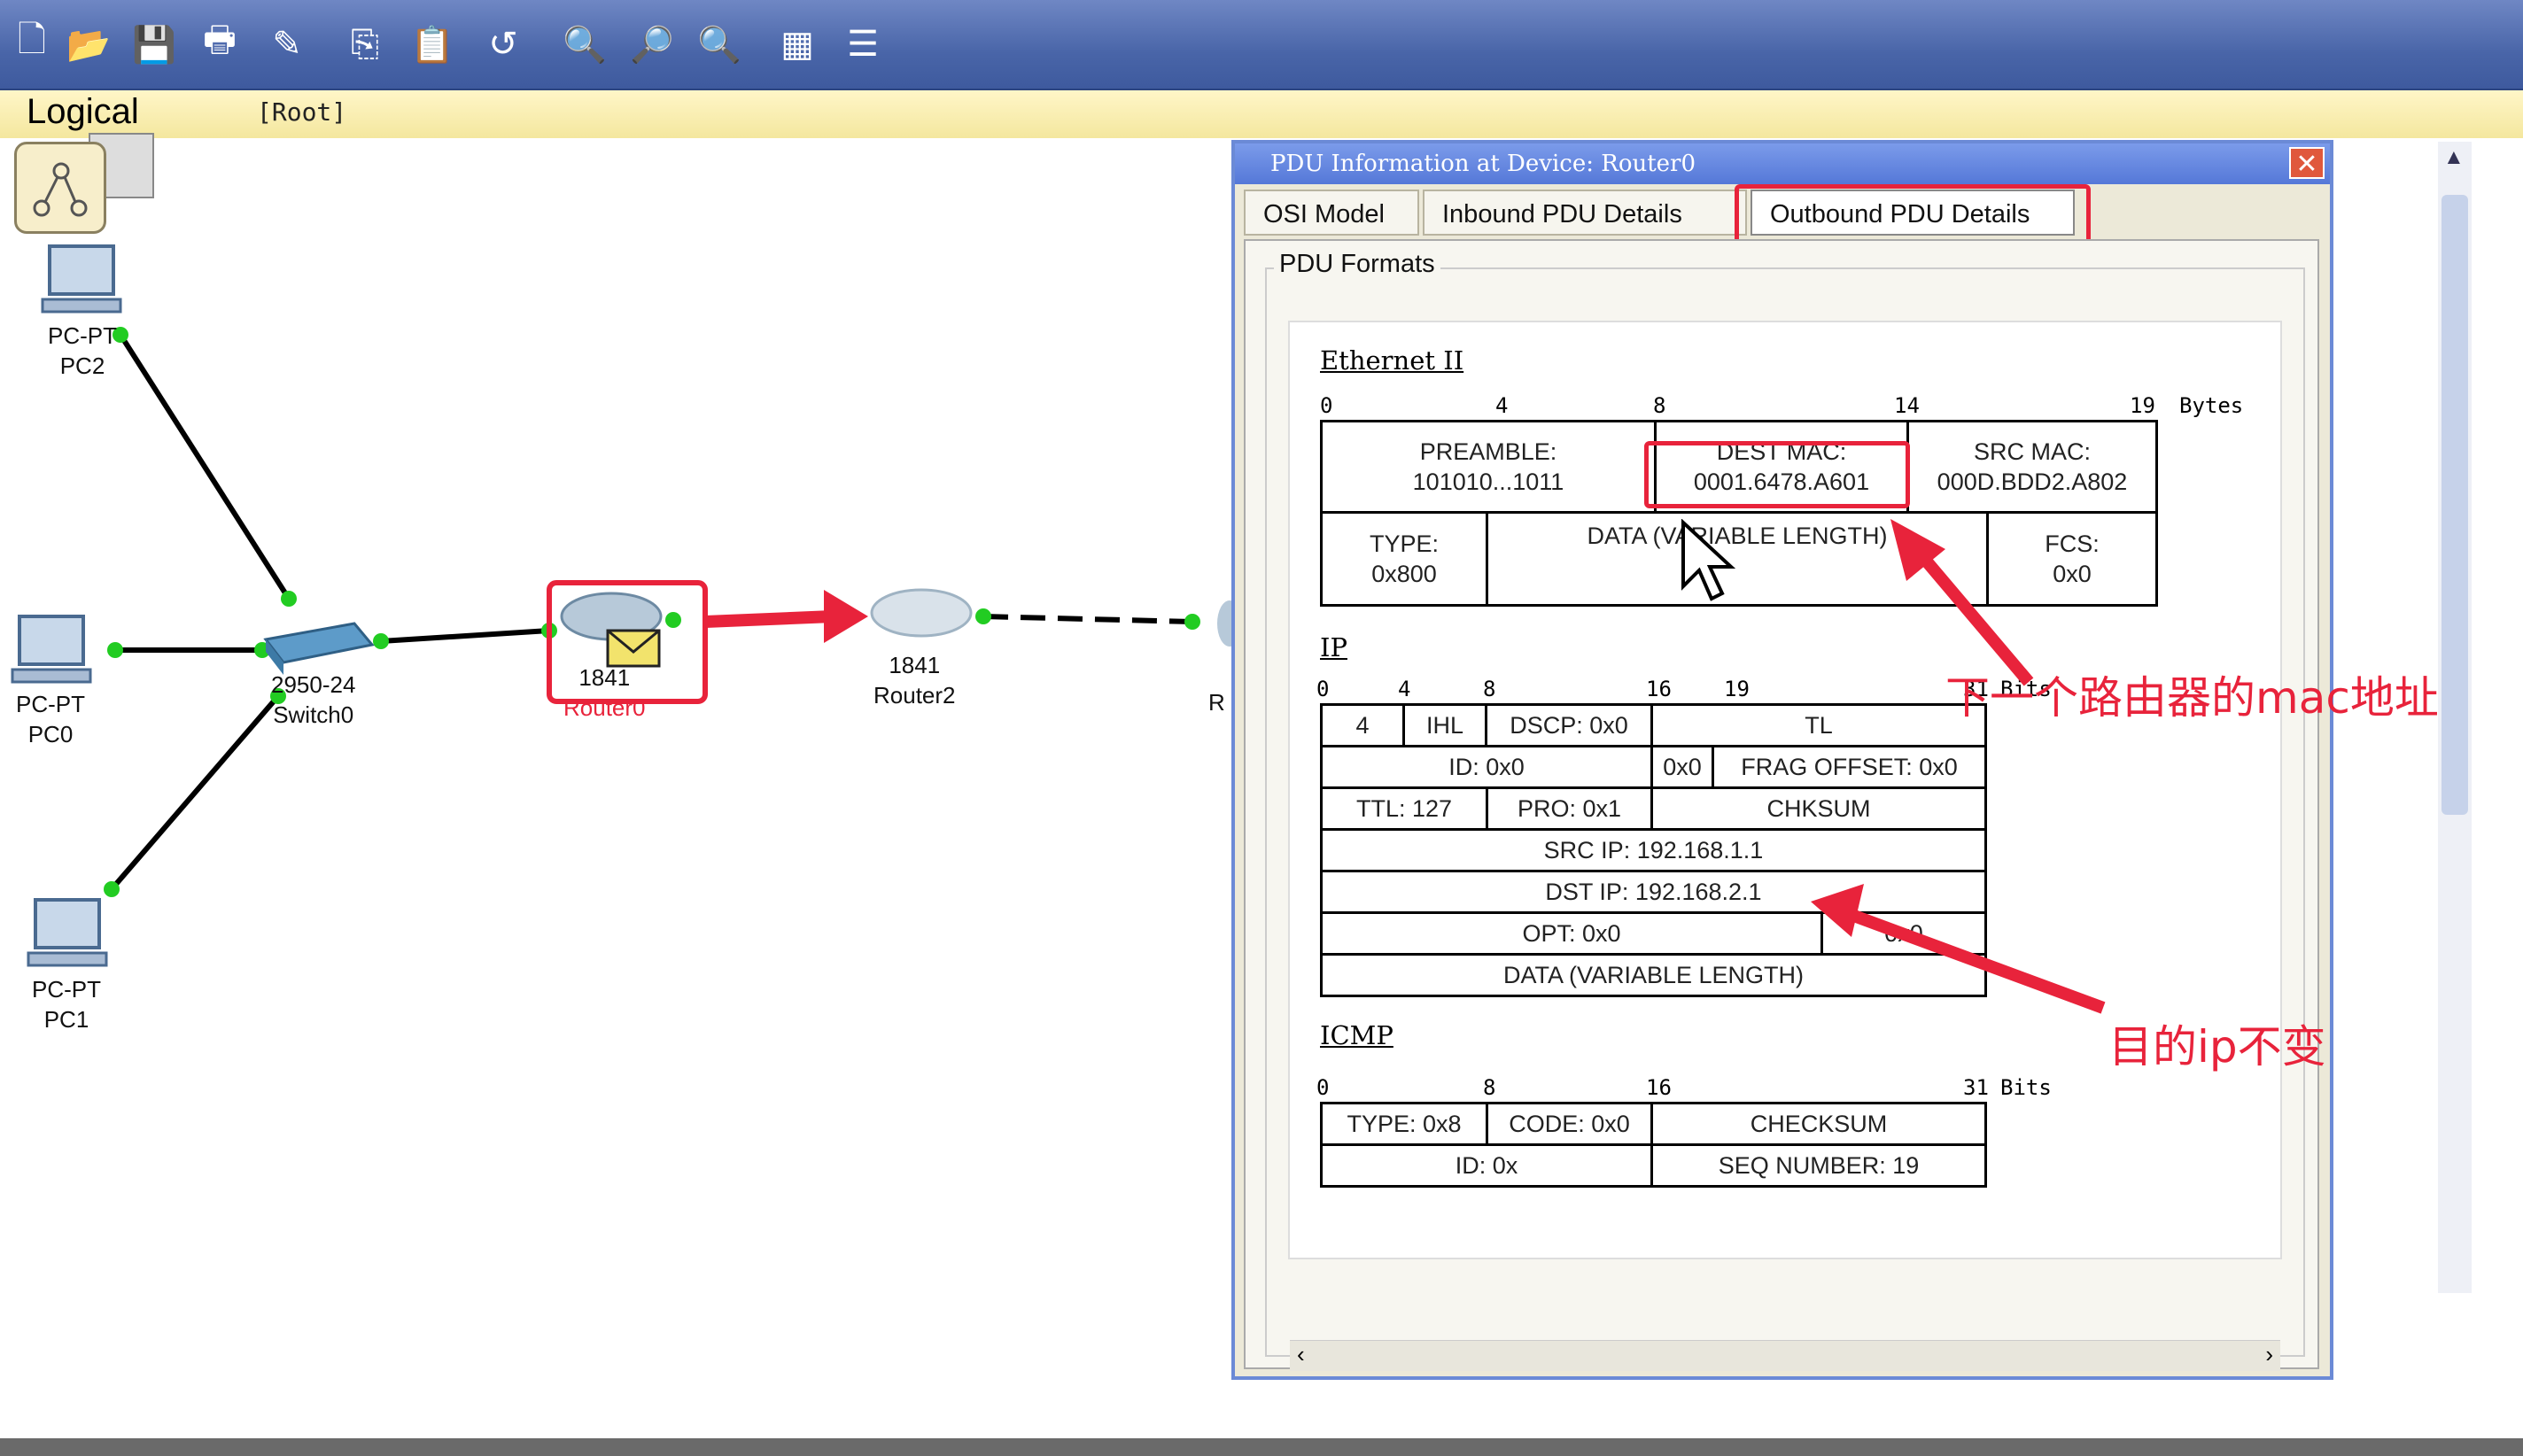 Image resolution: width=2523 pixels, height=1456 pixels. Describe the element at coordinates (1261, 1447) in the screenshot. I see `status-bar` at that location.